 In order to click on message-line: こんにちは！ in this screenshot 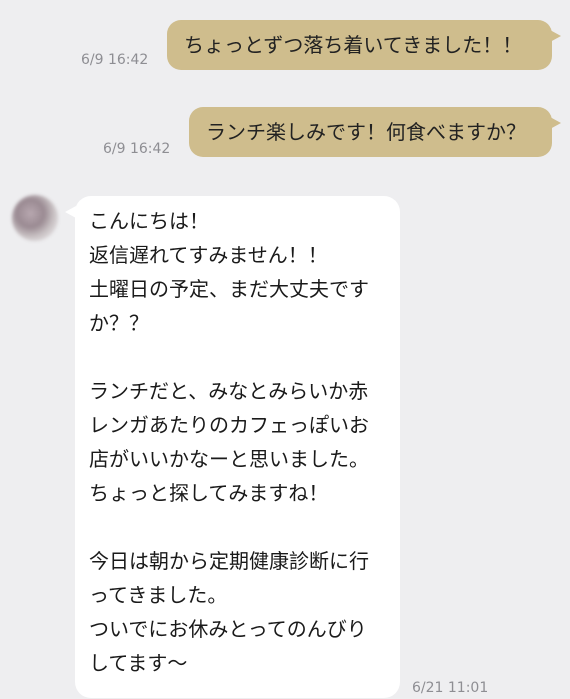, I will do `click(149, 221)`.